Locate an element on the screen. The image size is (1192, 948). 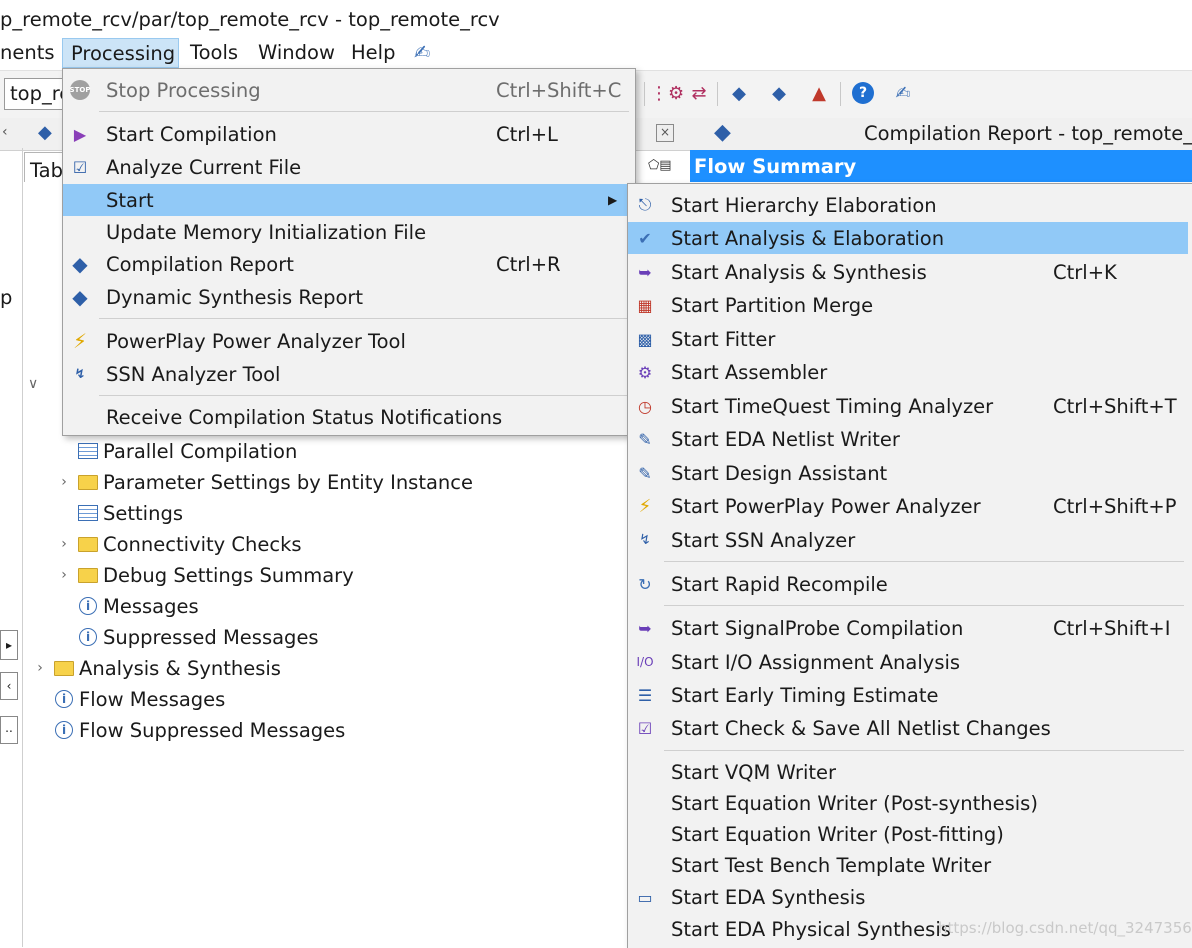
menu-item-label: Start I/O Assignment Analysis is located at coordinates (816, 662).